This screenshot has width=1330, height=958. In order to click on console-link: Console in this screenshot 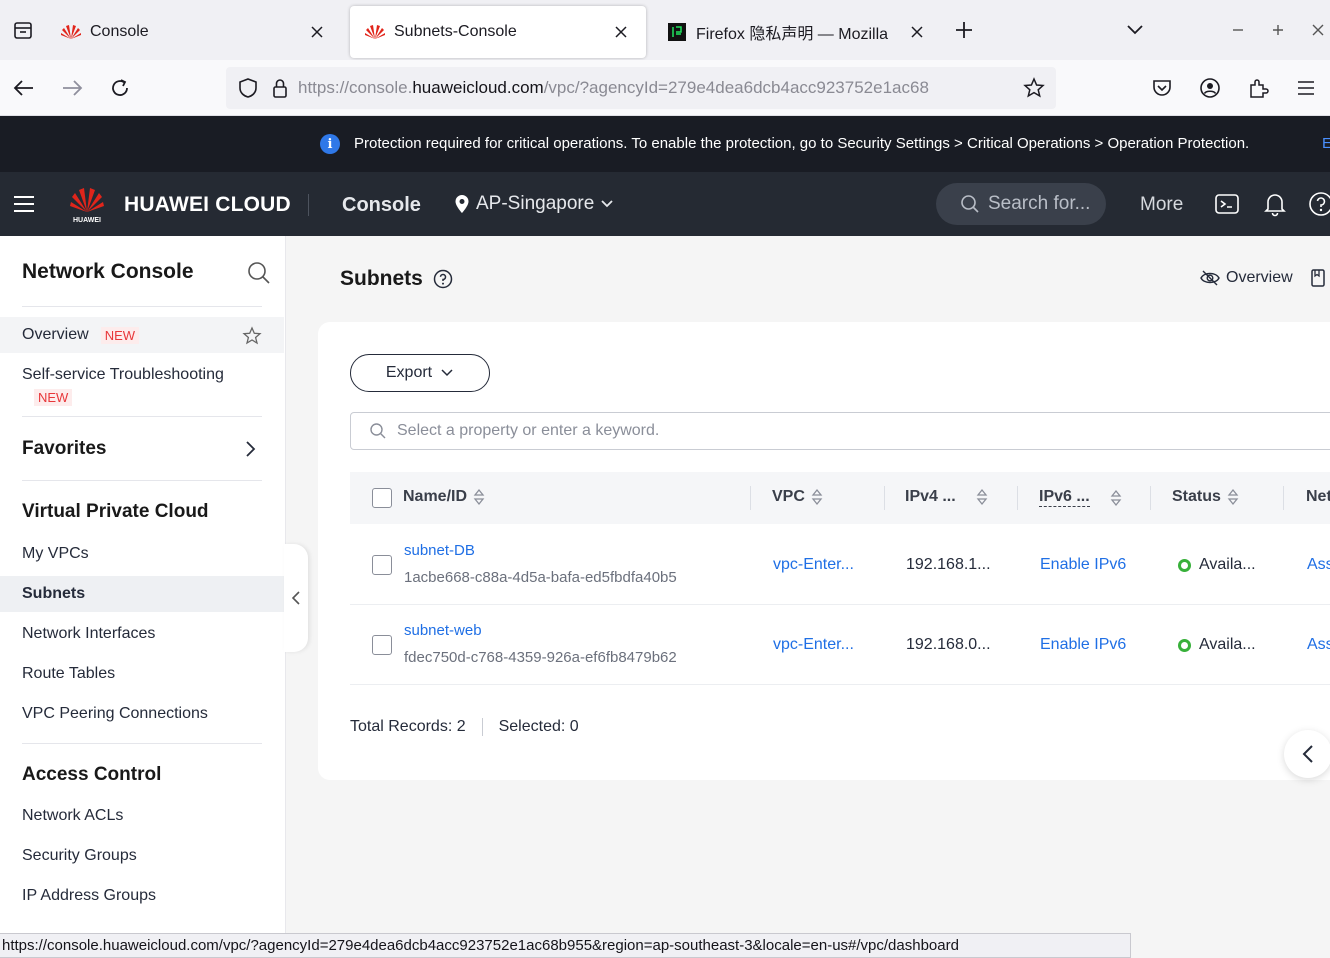, I will do `click(381, 205)`.